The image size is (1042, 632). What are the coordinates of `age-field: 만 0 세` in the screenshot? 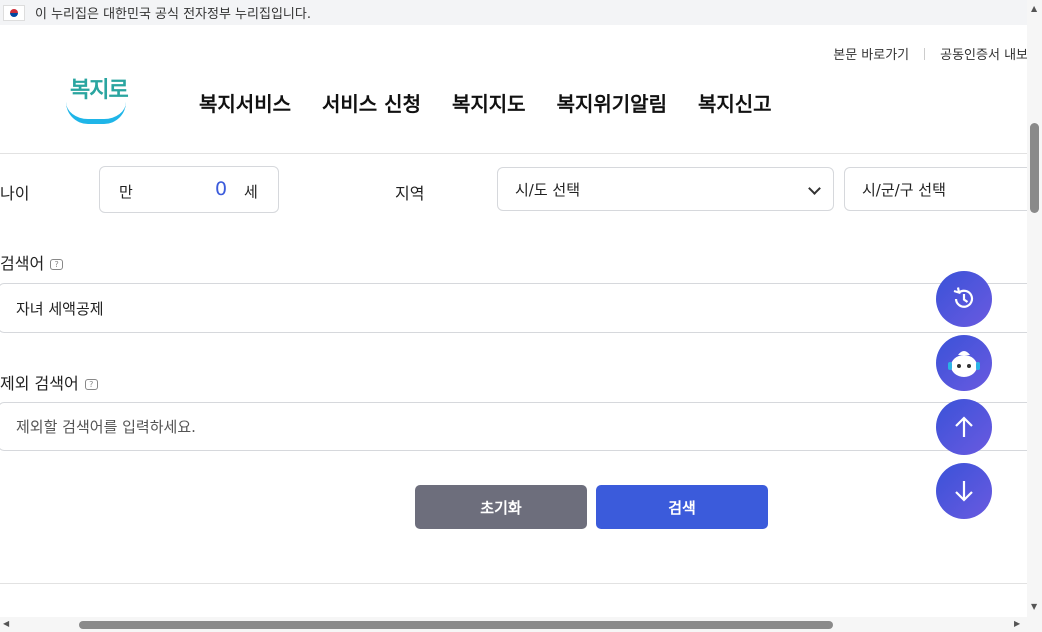 It's located at (189, 189).